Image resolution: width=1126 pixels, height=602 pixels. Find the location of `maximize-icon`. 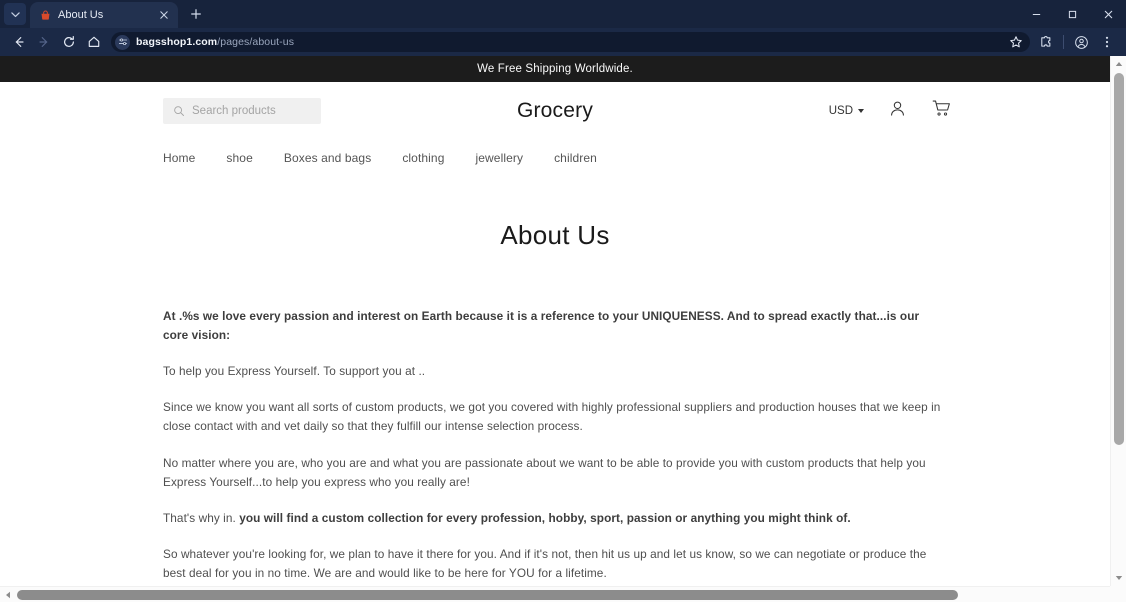

maximize-icon is located at coordinates (1072, 14).